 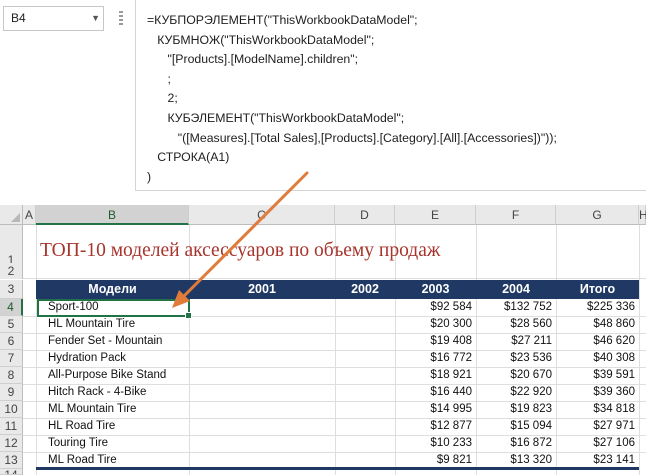 What do you see at coordinates (162, 98) in the screenshot?
I see `formula-line: 2;` at bounding box center [162, 98].